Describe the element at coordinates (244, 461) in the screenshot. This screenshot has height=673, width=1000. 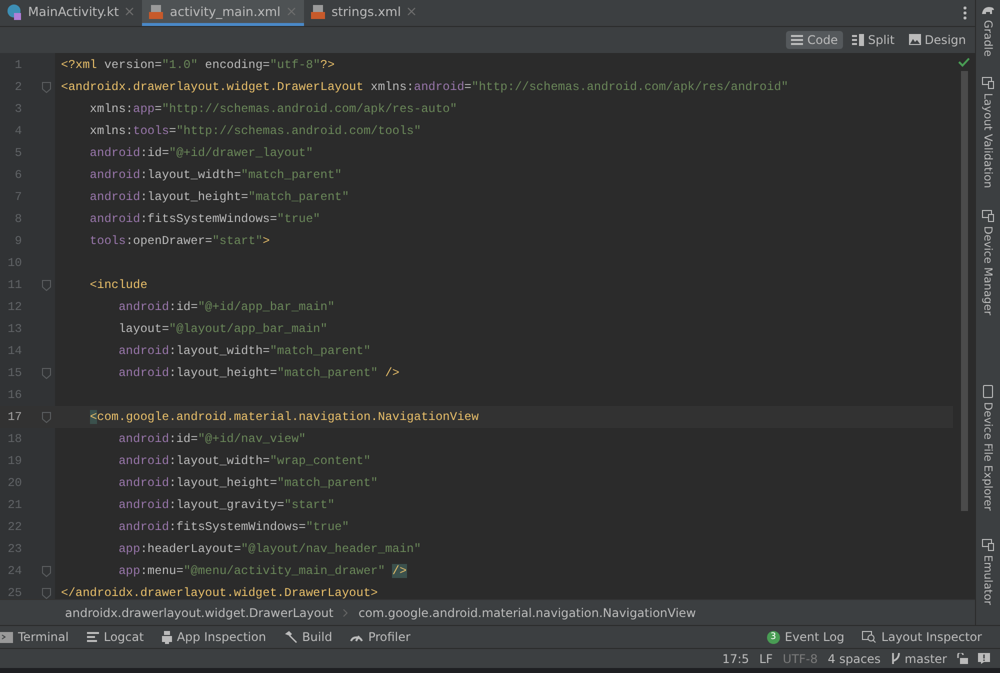
I see `code-line: android:layout_width="wrap_content"` at that location.